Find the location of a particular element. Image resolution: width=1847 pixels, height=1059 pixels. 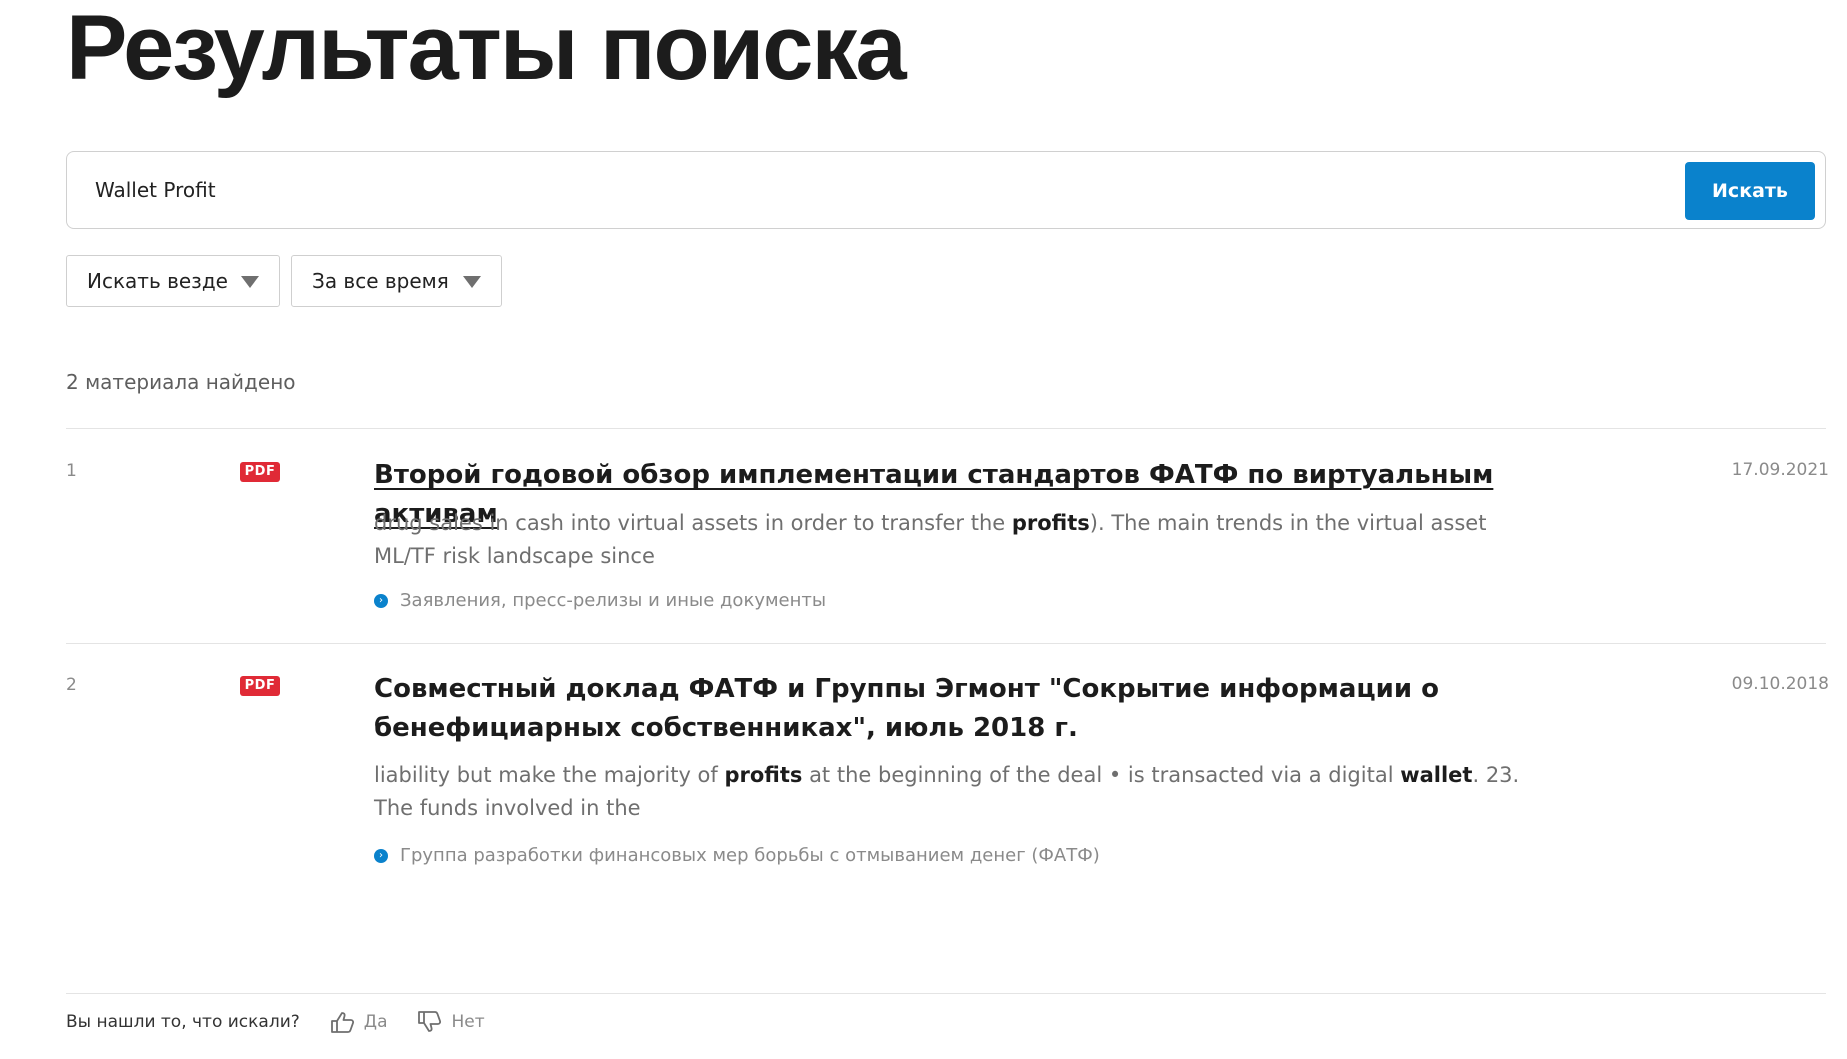

scope-dropdown: Искать везде is located at coordinates (173, 281).